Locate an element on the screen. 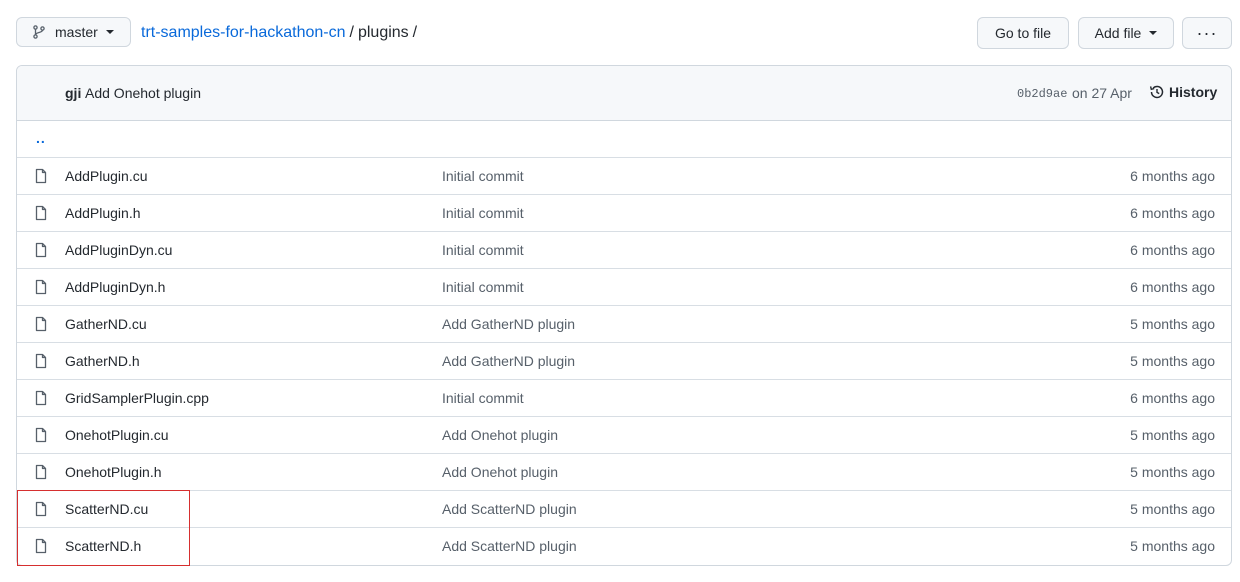 This screenshot has height=582, width=1240. commit-author: gji is located at coordinates (73, 93).